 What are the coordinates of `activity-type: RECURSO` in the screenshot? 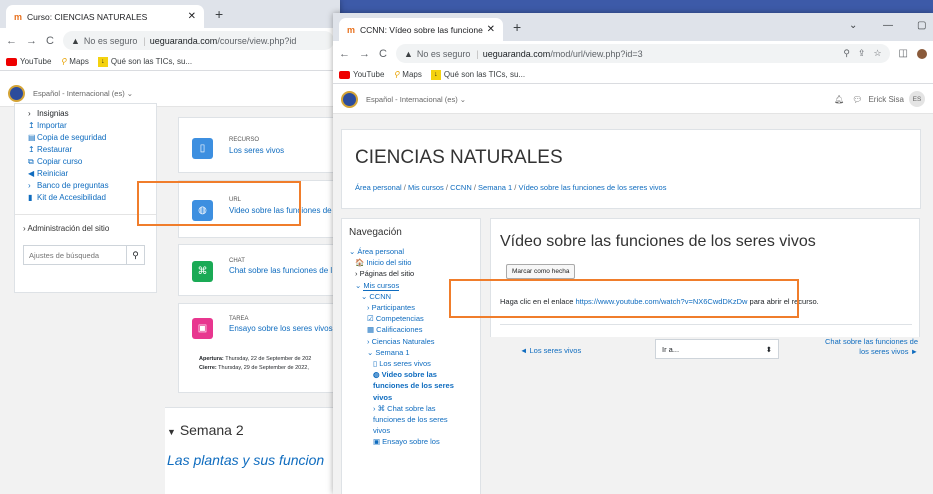 It's located at (244, 140).